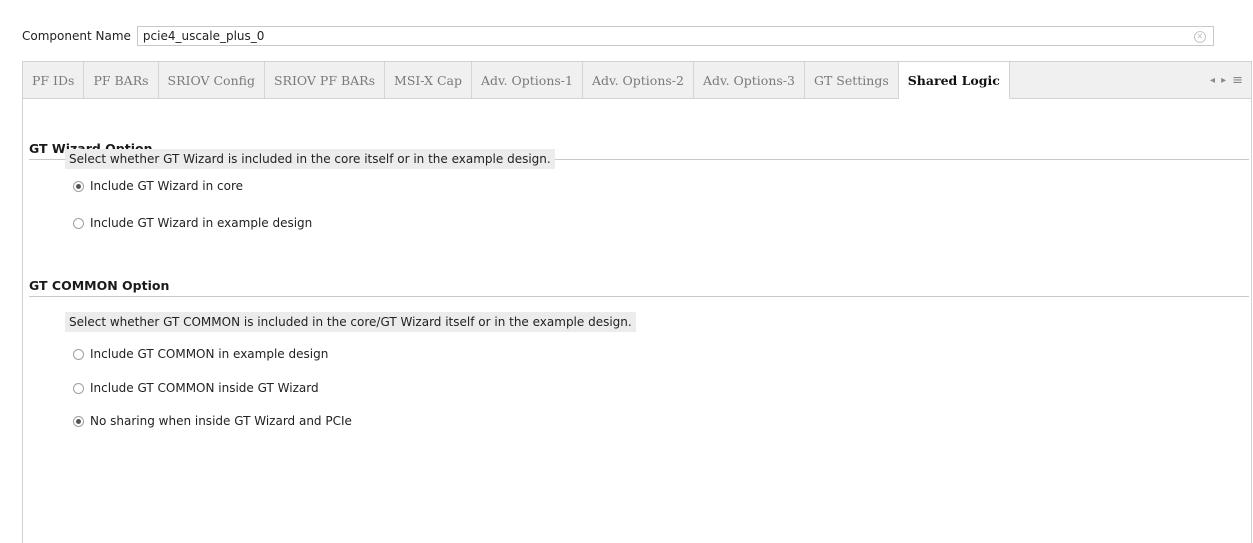  I want to click on menu-icon: ≡, so click(1237, 80).